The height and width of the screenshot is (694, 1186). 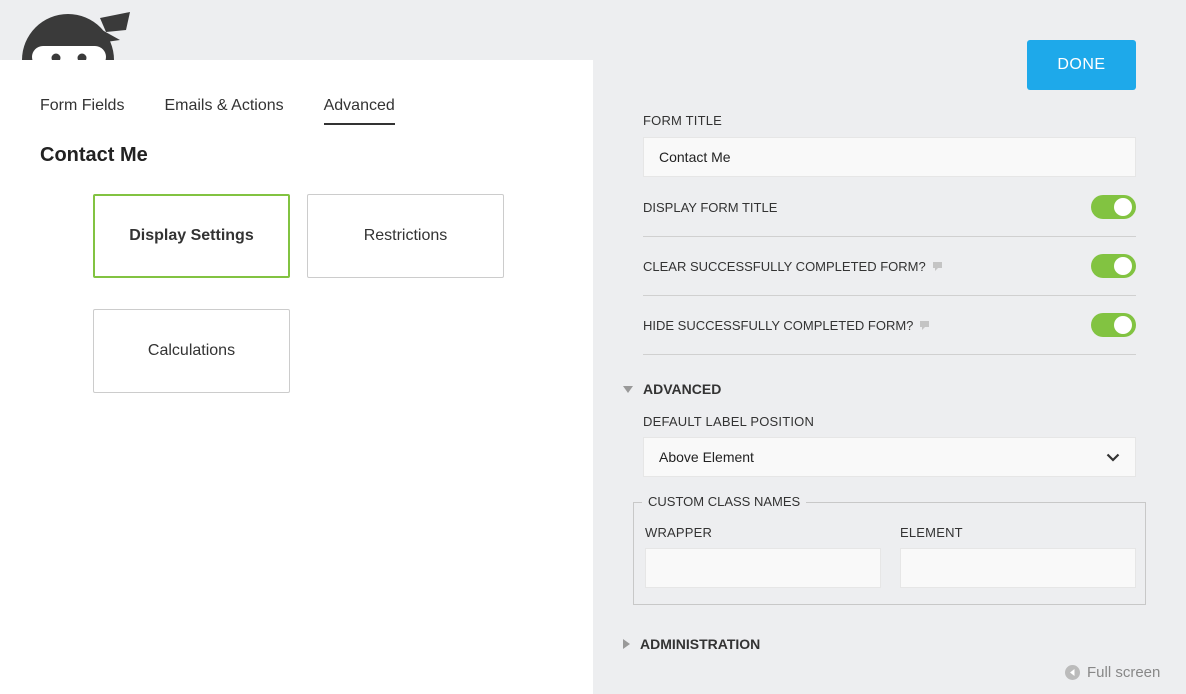 I want to click on display-form-title-toggle, so click(x=1113, y=207).